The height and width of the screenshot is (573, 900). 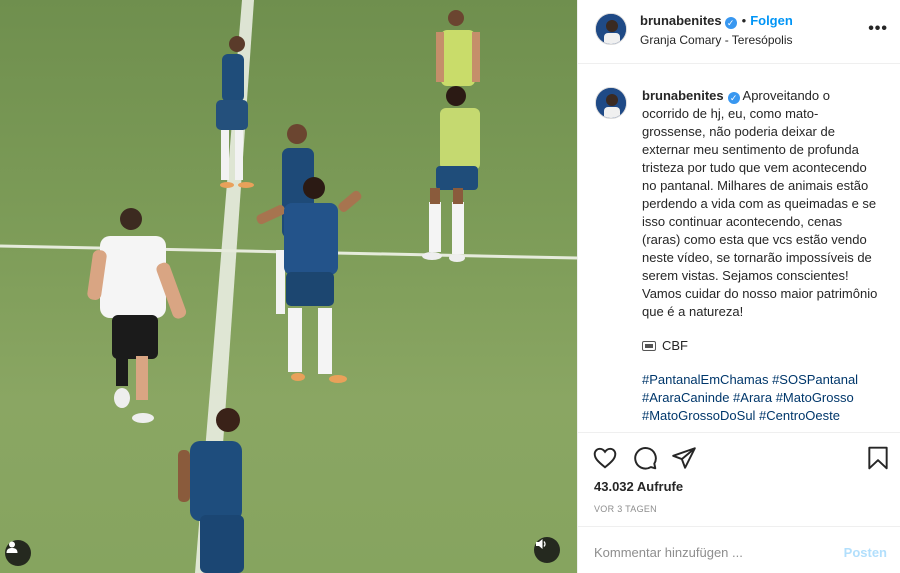 I want to click on credit-line: CBF, so click(x=760, y=346).